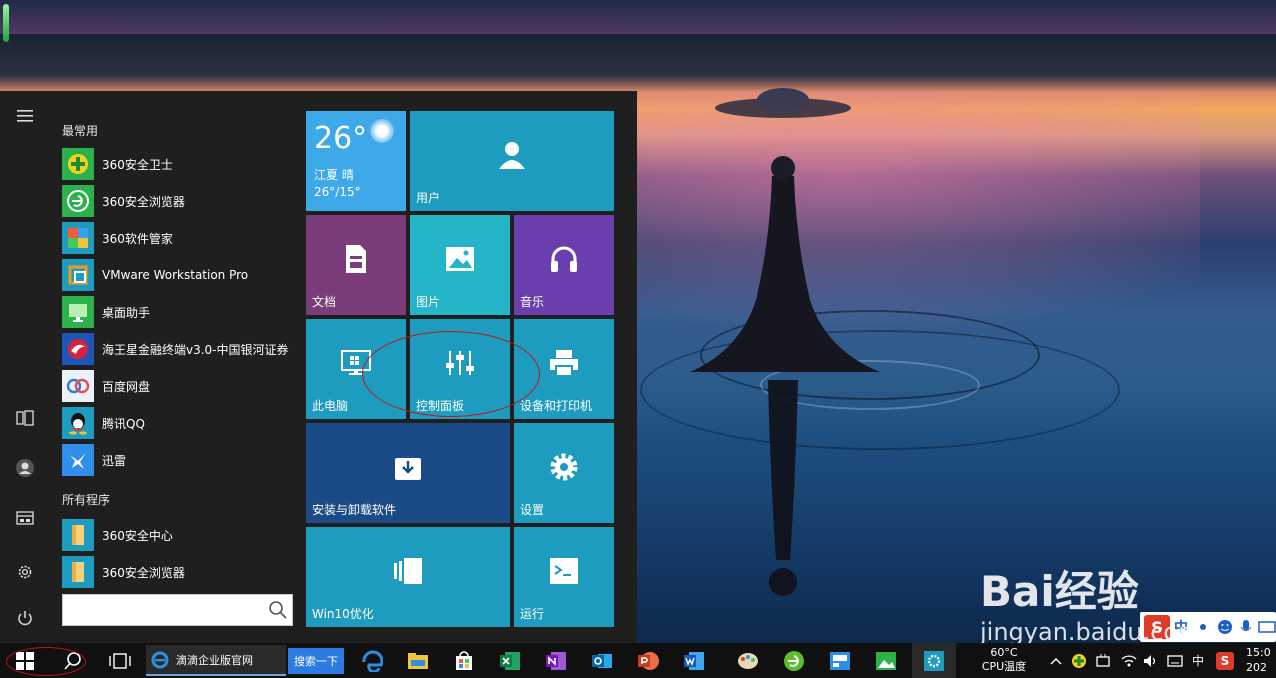 The width and height of the screenshot is (1276, 678). I want to click on tray-volume, so click(1151, 660).